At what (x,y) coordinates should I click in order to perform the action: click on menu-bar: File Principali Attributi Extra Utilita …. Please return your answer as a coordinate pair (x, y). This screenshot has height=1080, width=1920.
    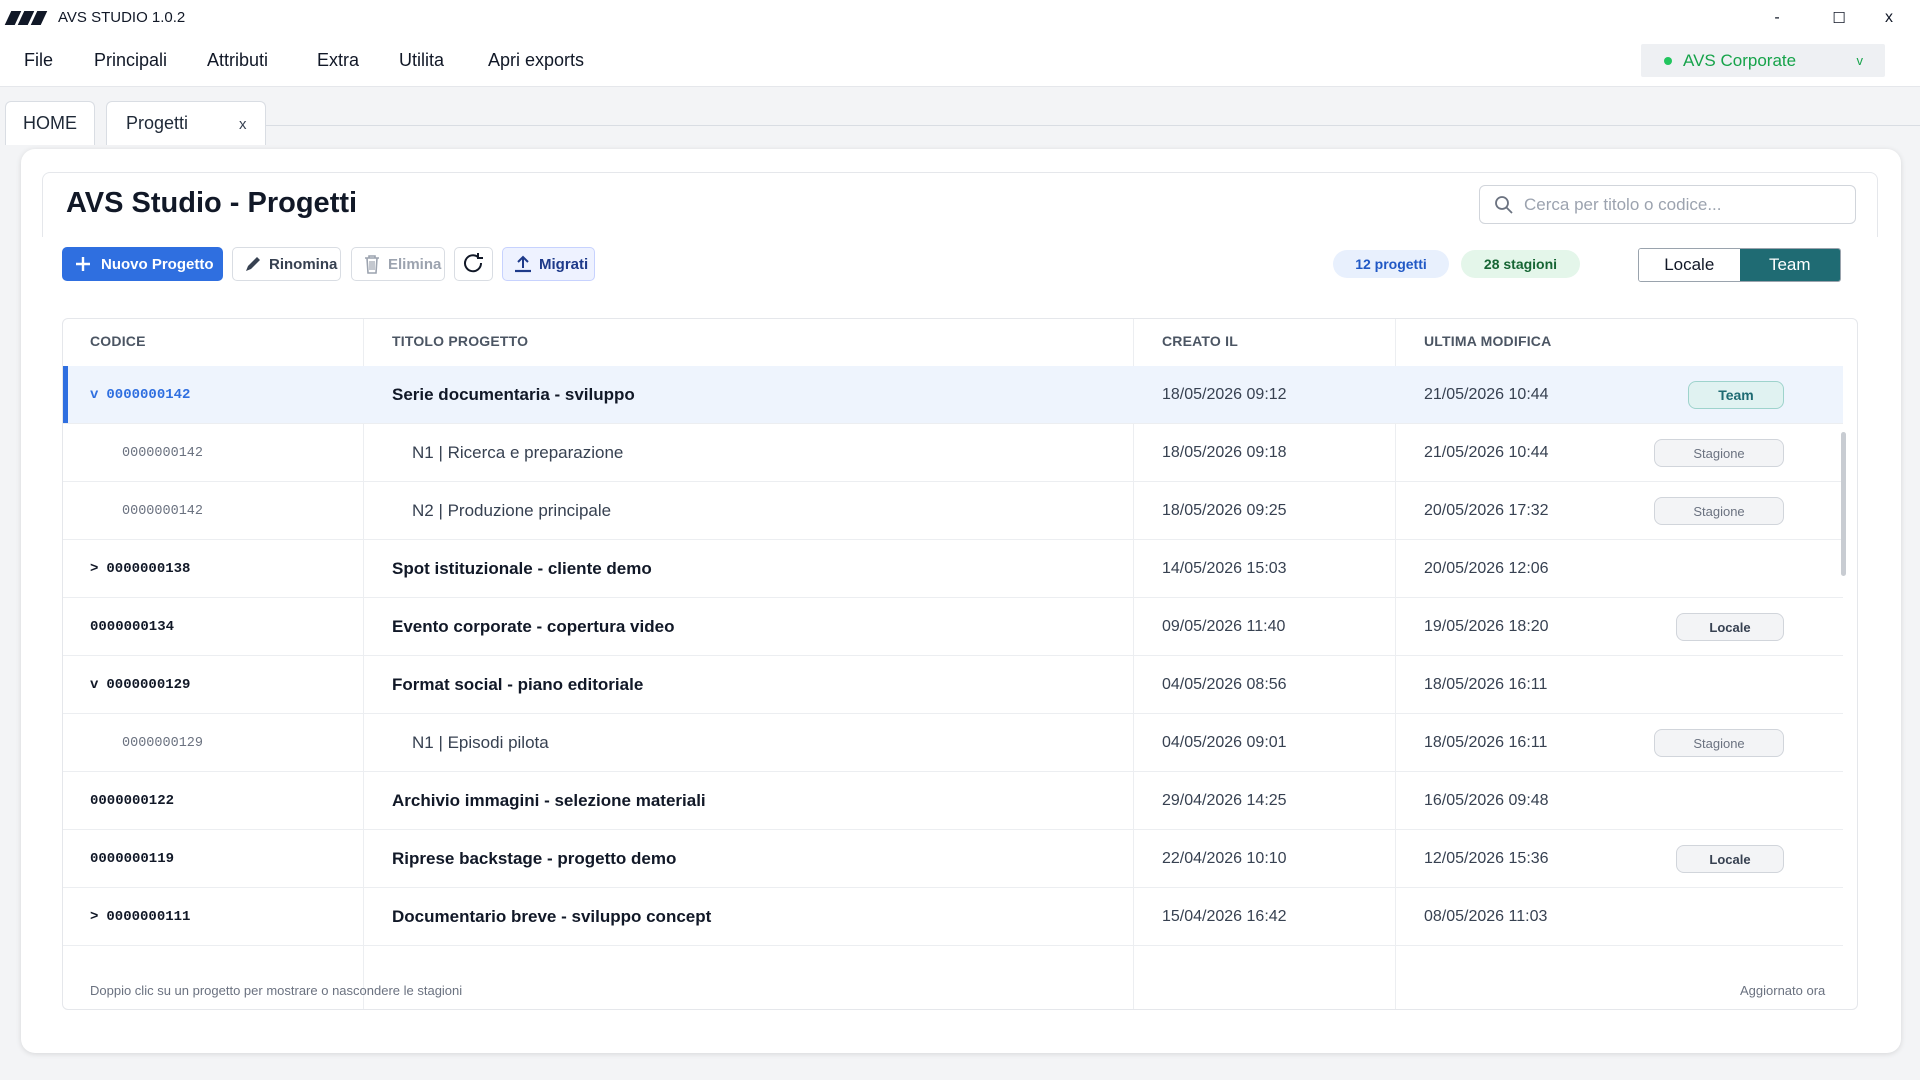
    Looking at the image, I should click on (960, 61).